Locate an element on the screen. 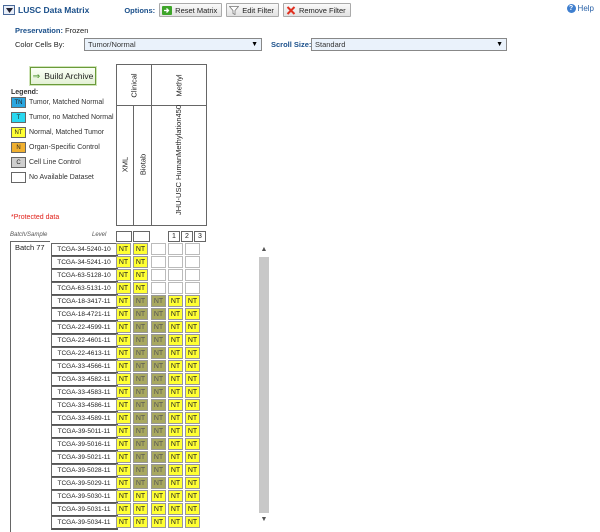 The width and height of the screenshot is (600, 532). scroll-size-select: Standard ▼ is located at coordinates (409, 44).